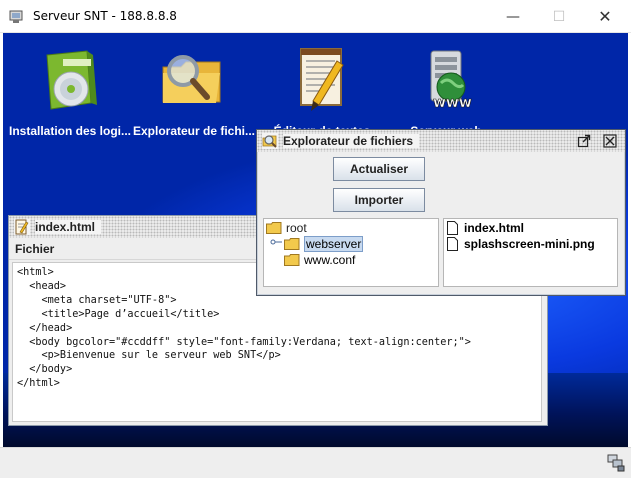 The width and height of the screenshot is (631, 478). What do you see at coordinates (330, 260) in the screenshot?
I see `tree-node-label: www.conf` at bounding box center [330, 260].